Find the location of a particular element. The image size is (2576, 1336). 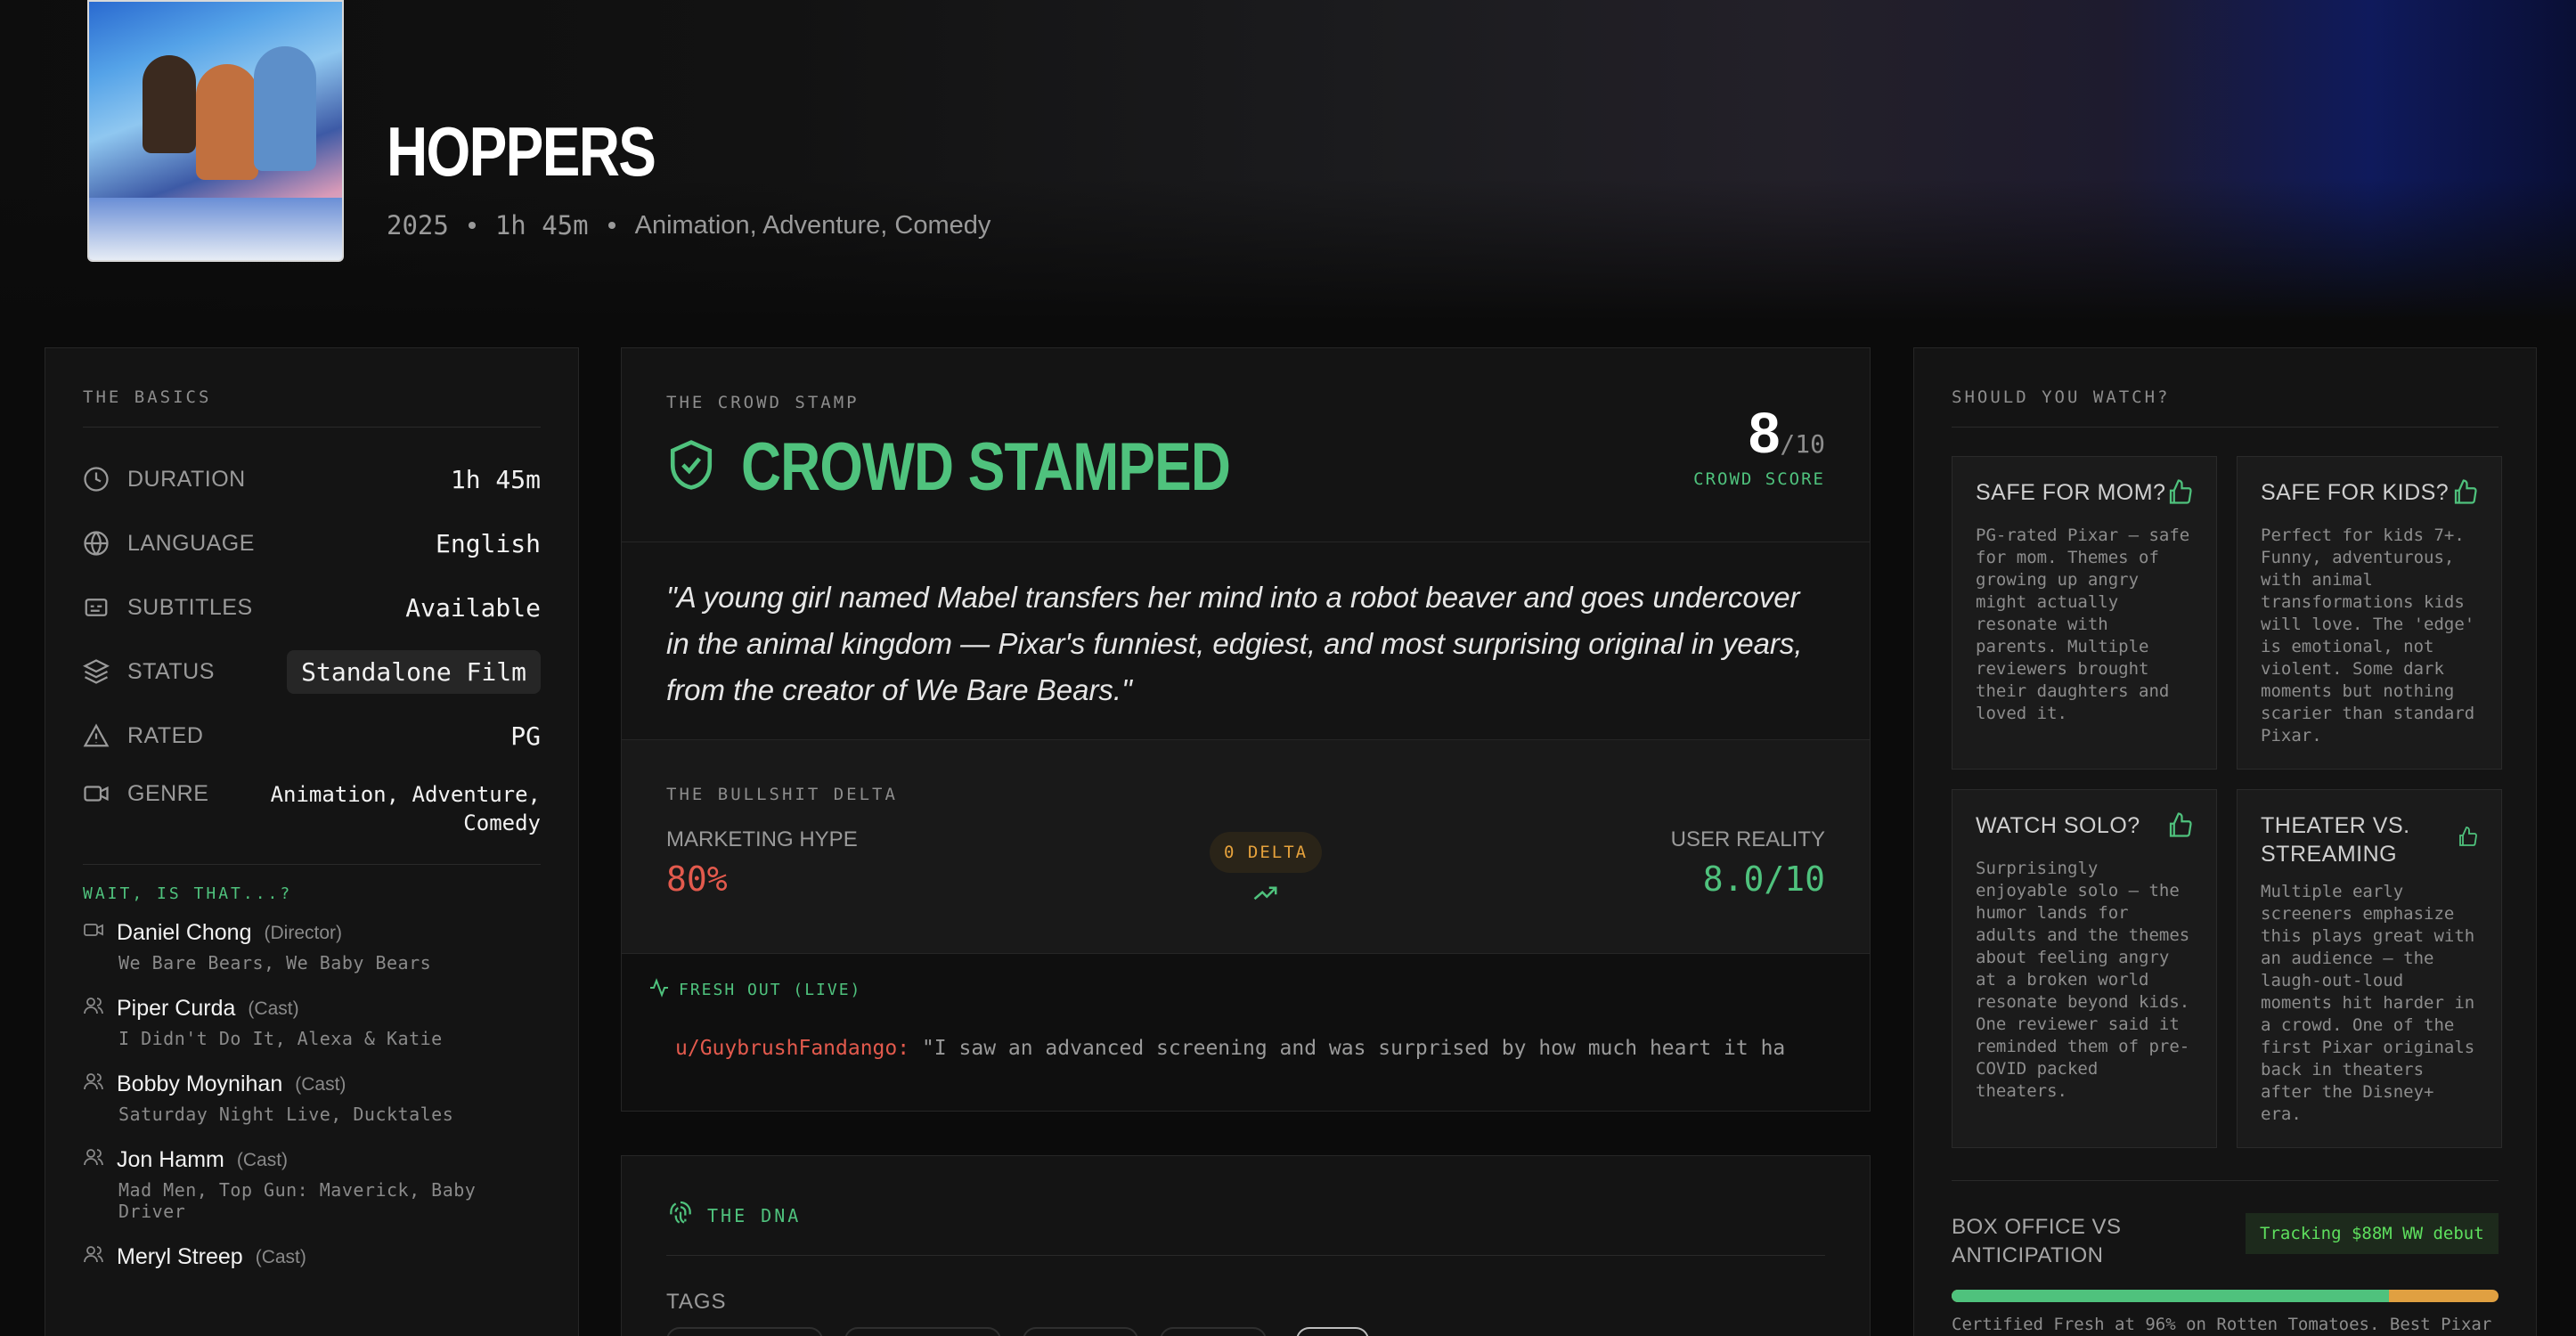

delta-badge: 0 DELTA is located at coordinates (1267, 870).